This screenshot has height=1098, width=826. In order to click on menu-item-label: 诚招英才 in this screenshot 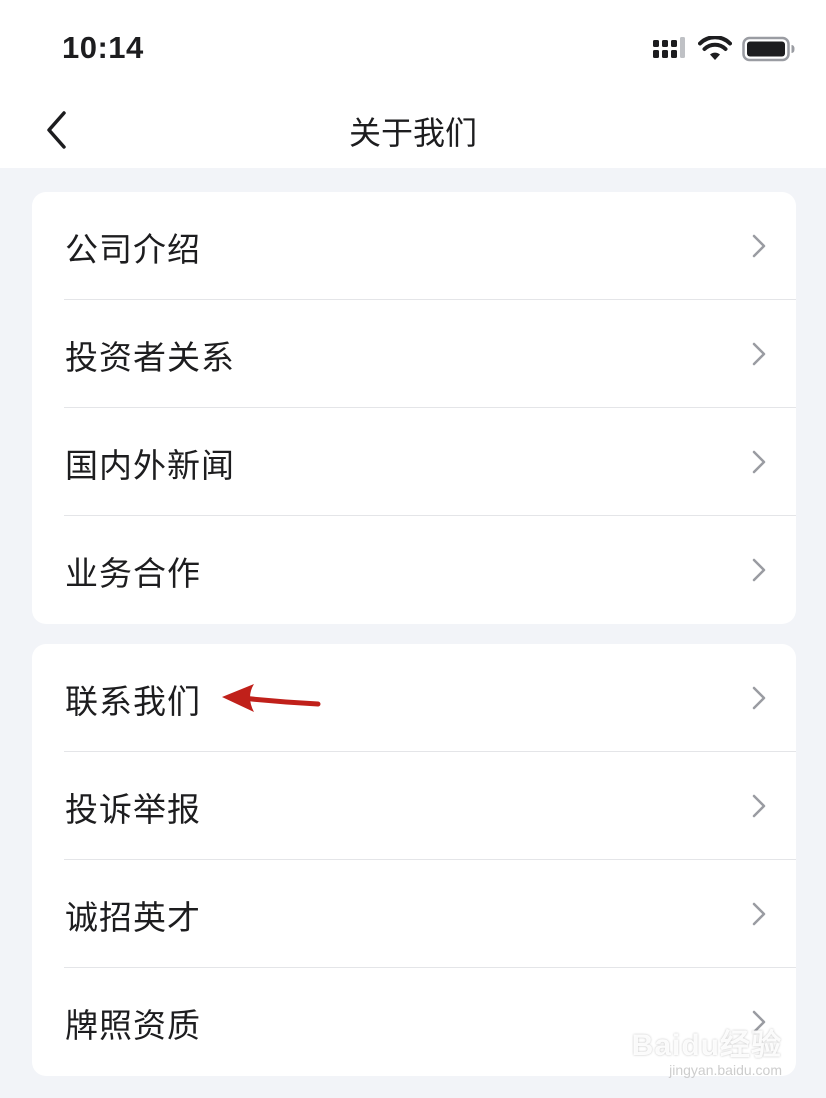, I will do `click(133, 917)`.